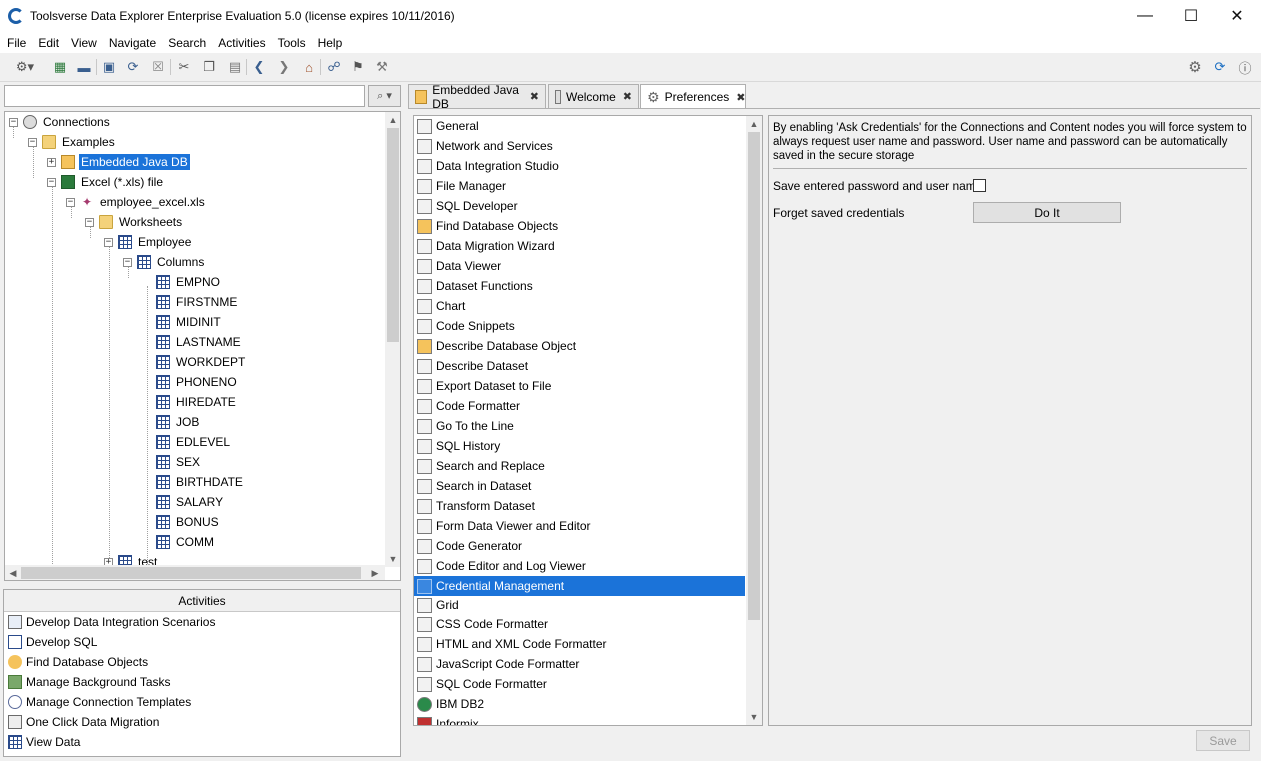  Describe the element at coordinates (579, 566) in the screenshot. I see `pref-item: Code Editor and Log Viewer` at that location.